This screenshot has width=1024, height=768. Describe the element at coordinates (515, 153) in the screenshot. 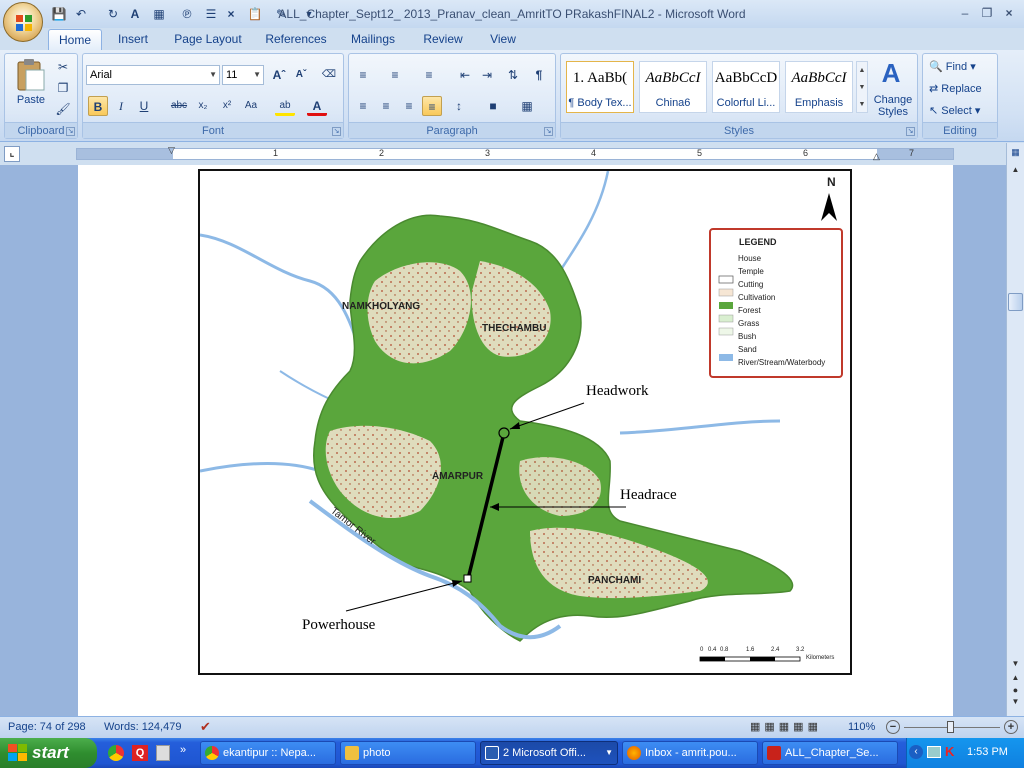

I see `horizontal-ruler: 1 2 3 4 5 6 7 ▽ △` at that location.